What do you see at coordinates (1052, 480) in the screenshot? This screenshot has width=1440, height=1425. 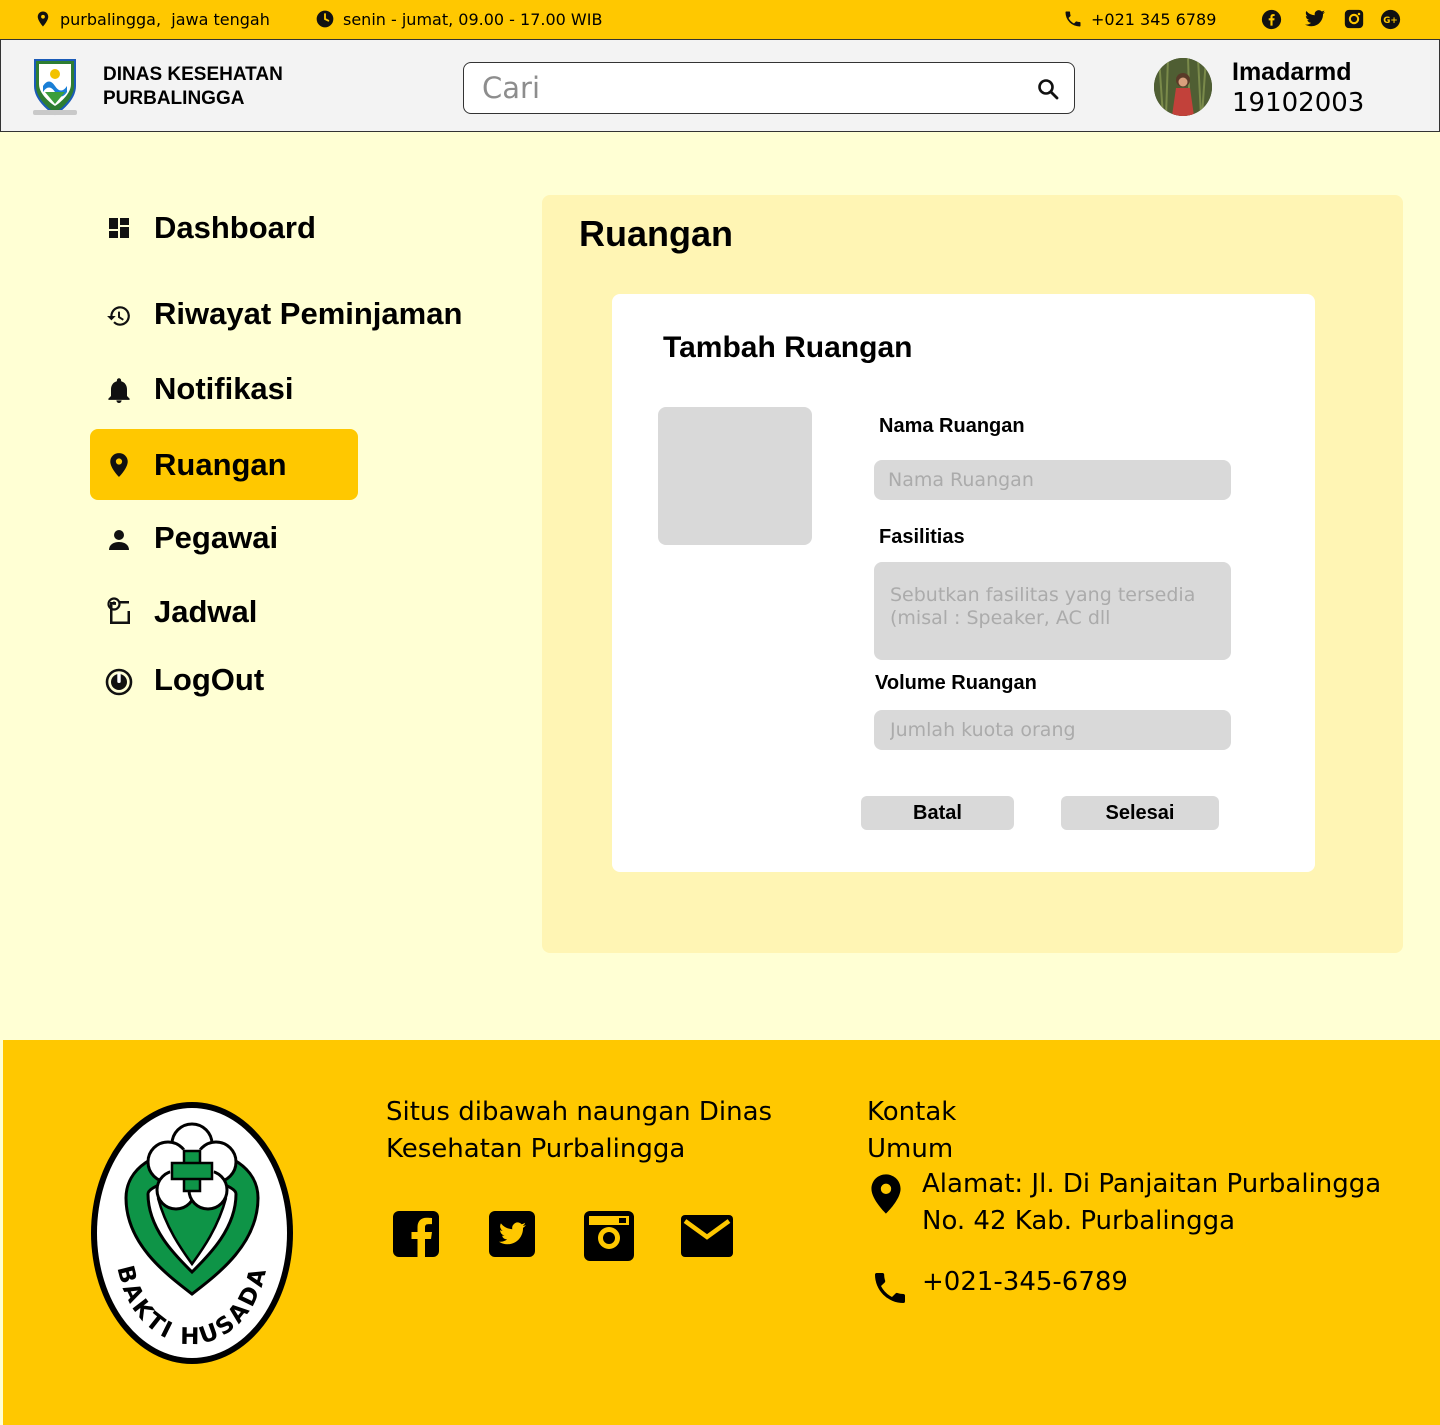 I see `room-name-input` at bounding box center [1052, 480].